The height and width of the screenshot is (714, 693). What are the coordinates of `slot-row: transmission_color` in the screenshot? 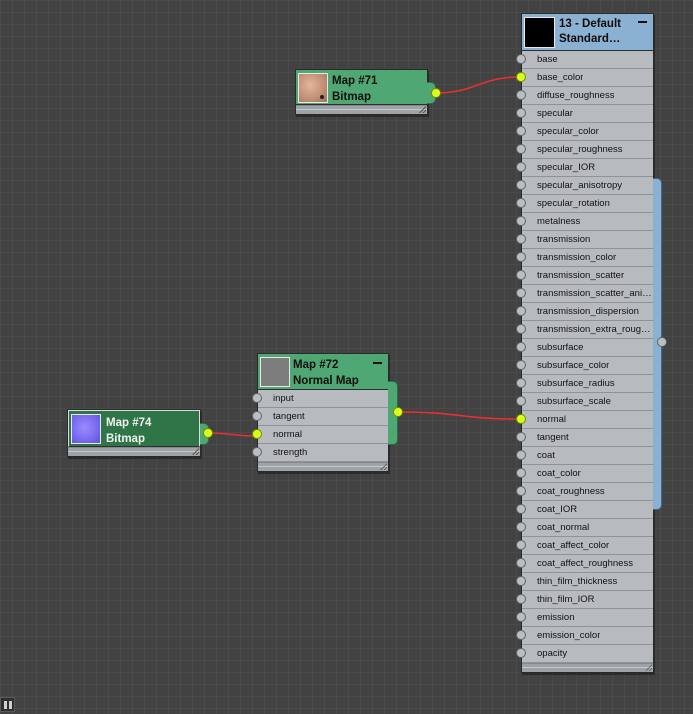 It's located at (584, 258).